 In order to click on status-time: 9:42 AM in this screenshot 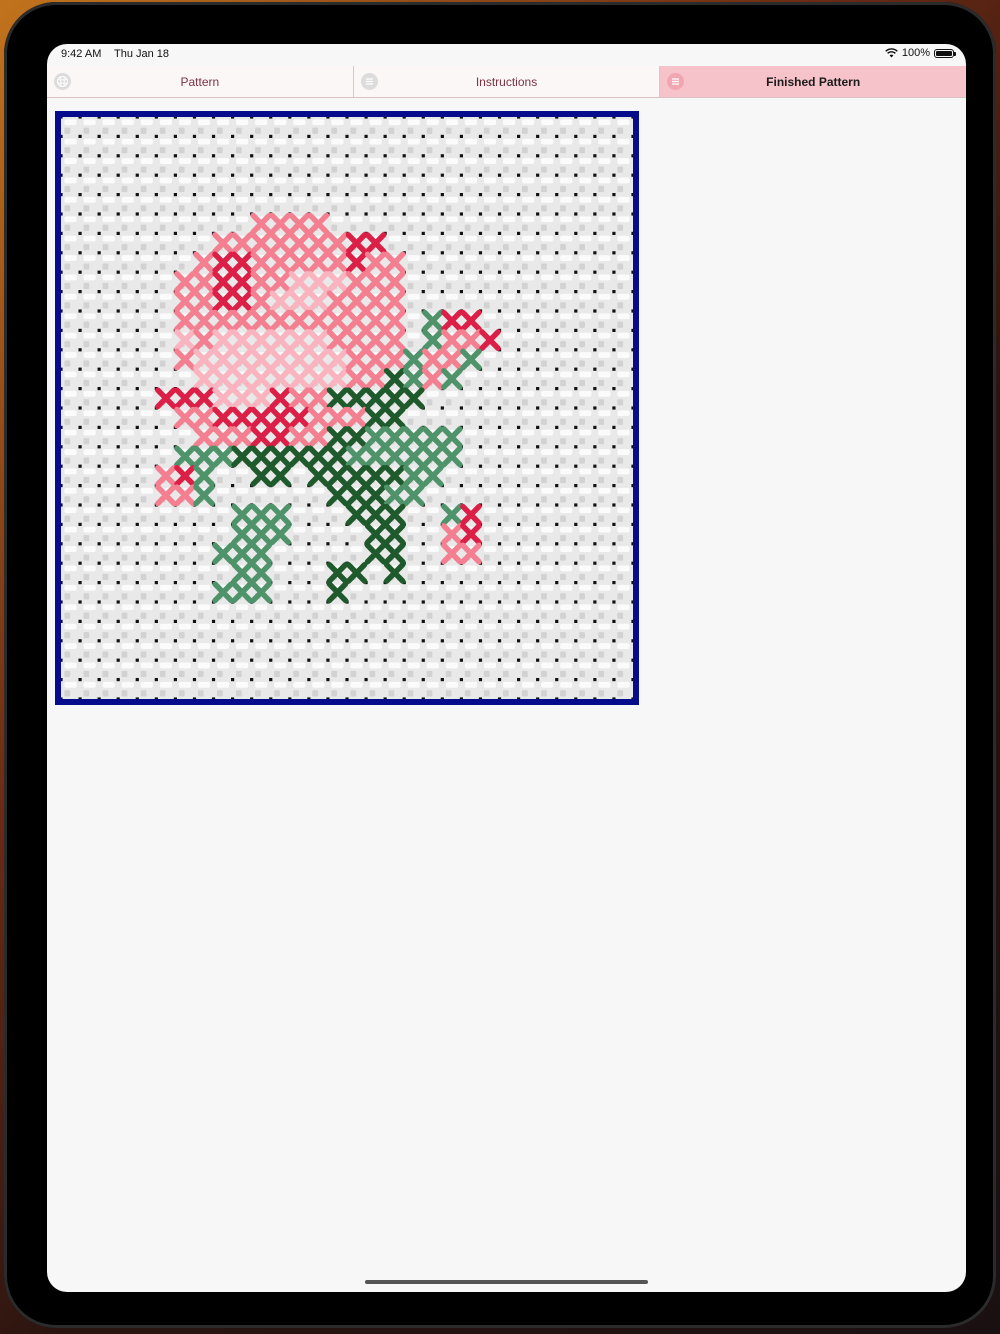, I will do `click(81, 54)`.